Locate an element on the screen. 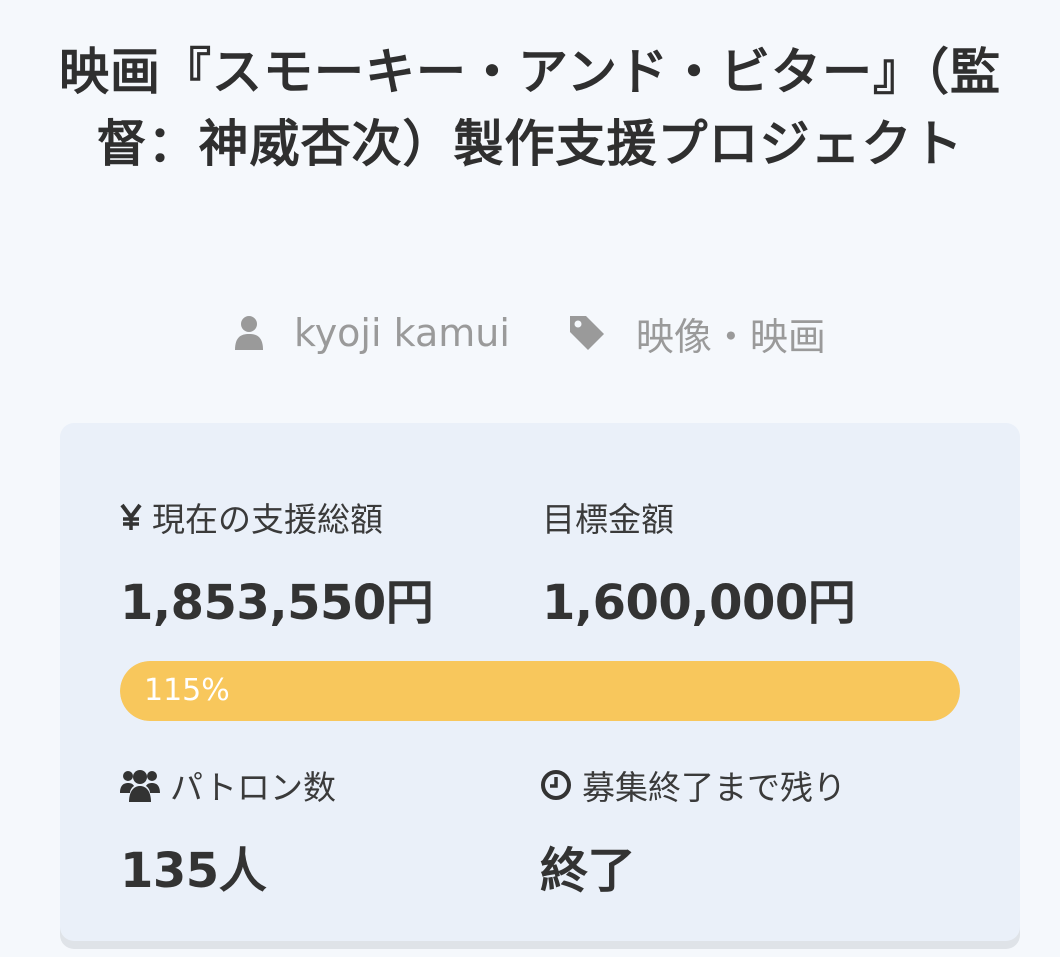 This screenshot has height=957, width=1060. yen-icon is located at coordinates (131, 516).